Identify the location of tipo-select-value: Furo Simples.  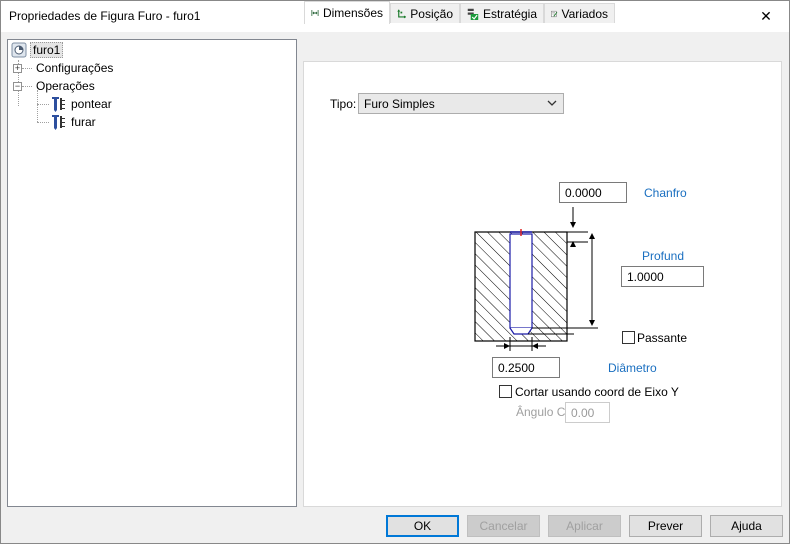
(399, 103).